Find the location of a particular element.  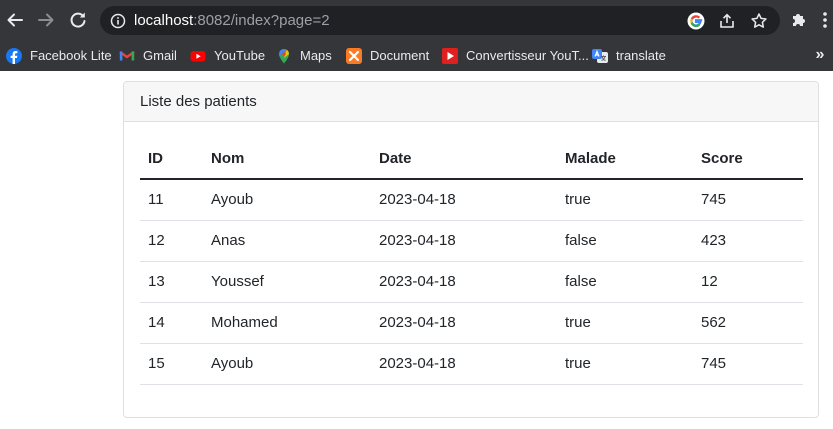

bookmark-maps: Maps is located at coordinates (304, 55).